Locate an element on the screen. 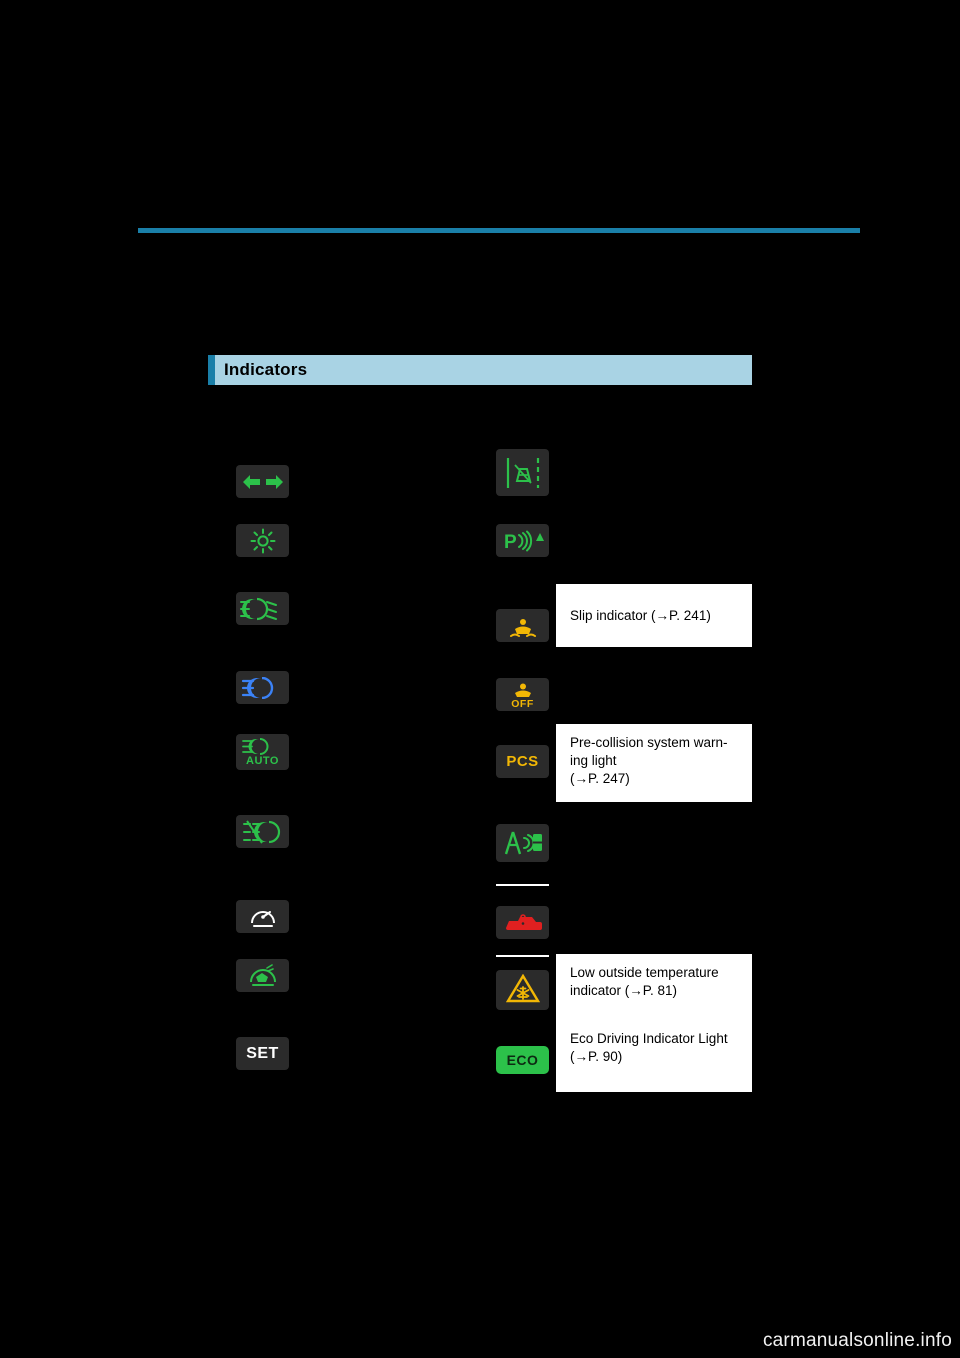 The width and height of the screenshot is (960, 1358). header-rule is located at coordinates (499, 230).